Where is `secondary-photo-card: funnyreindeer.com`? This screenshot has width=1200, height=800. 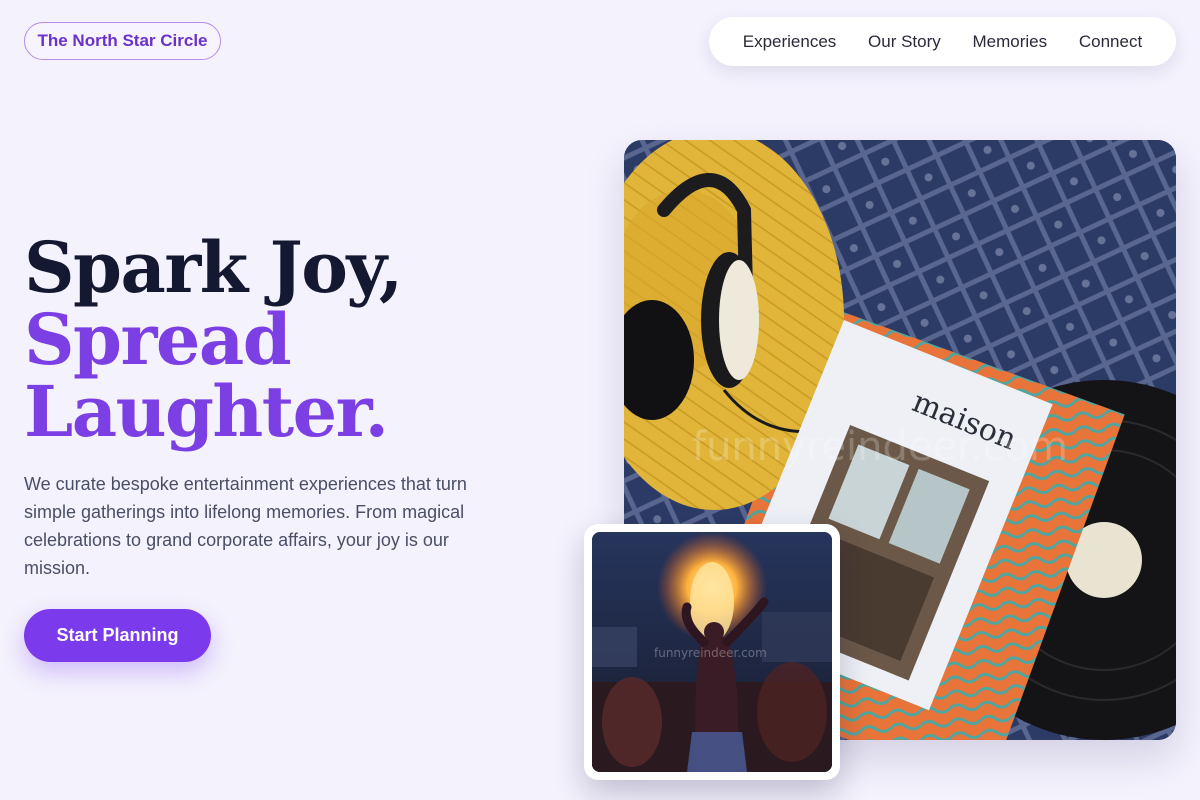 secondary-photo-card: funnyreindeer.com is located at coordinates (712, 652).